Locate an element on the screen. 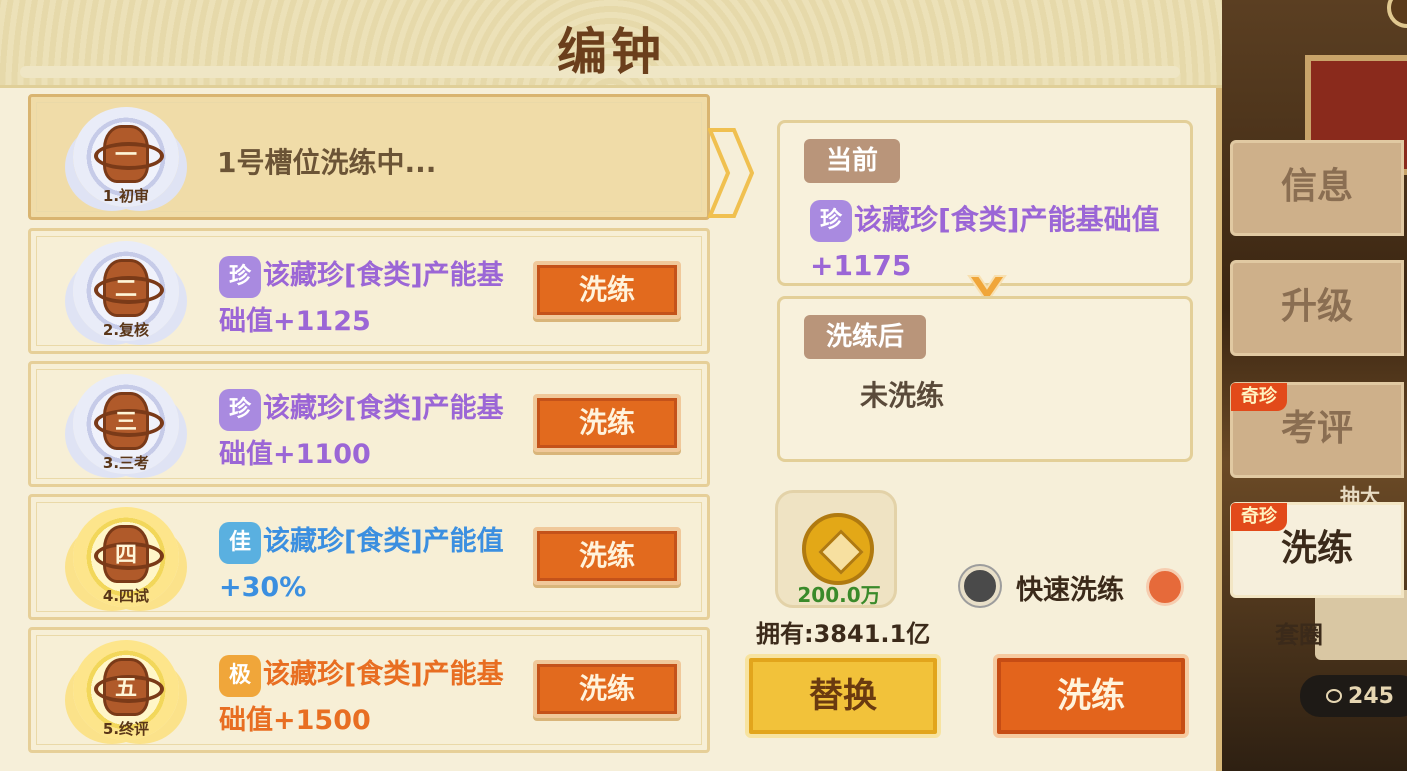 This screenshot has width=1407, height=771. current-attribute-text: 该藏珍[食类]产能基础值+1175 is located at coordinates (985, 242).